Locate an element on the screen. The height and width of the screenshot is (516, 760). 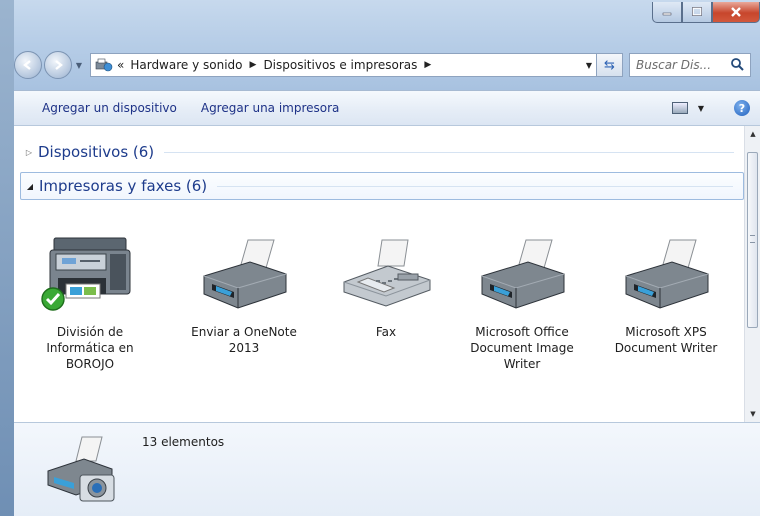
scroll-grip is located at coordinates (752, 239).